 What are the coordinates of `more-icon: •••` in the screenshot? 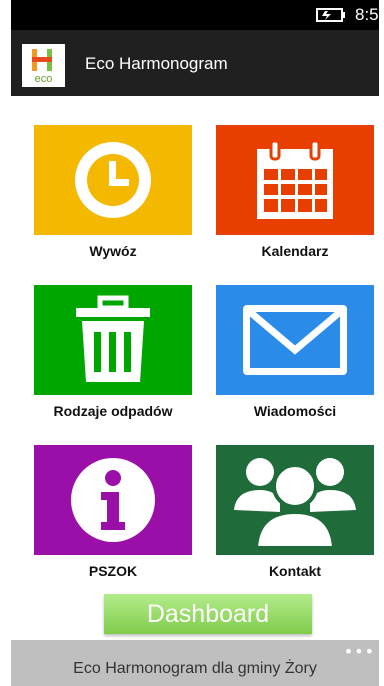 It's located at (359, 651).